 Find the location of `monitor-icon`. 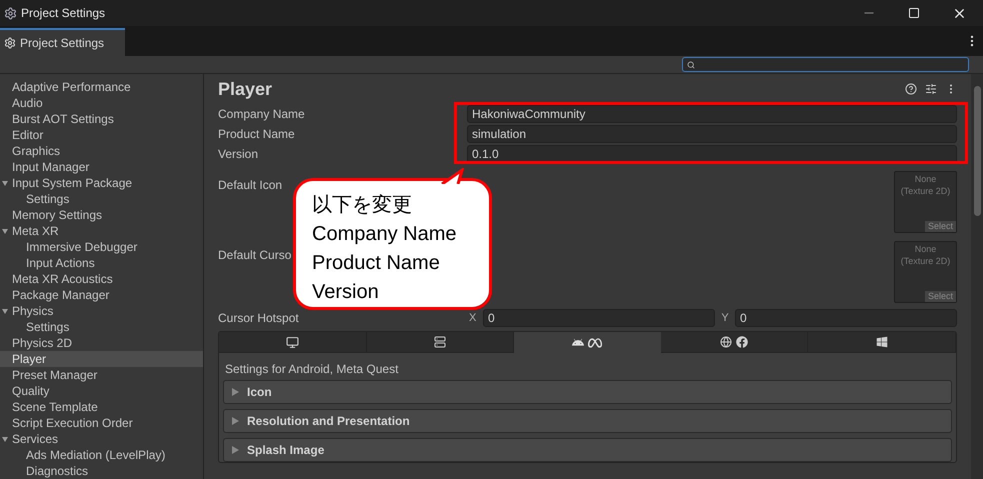

monitor-icon is located at coordinates (292, 342).